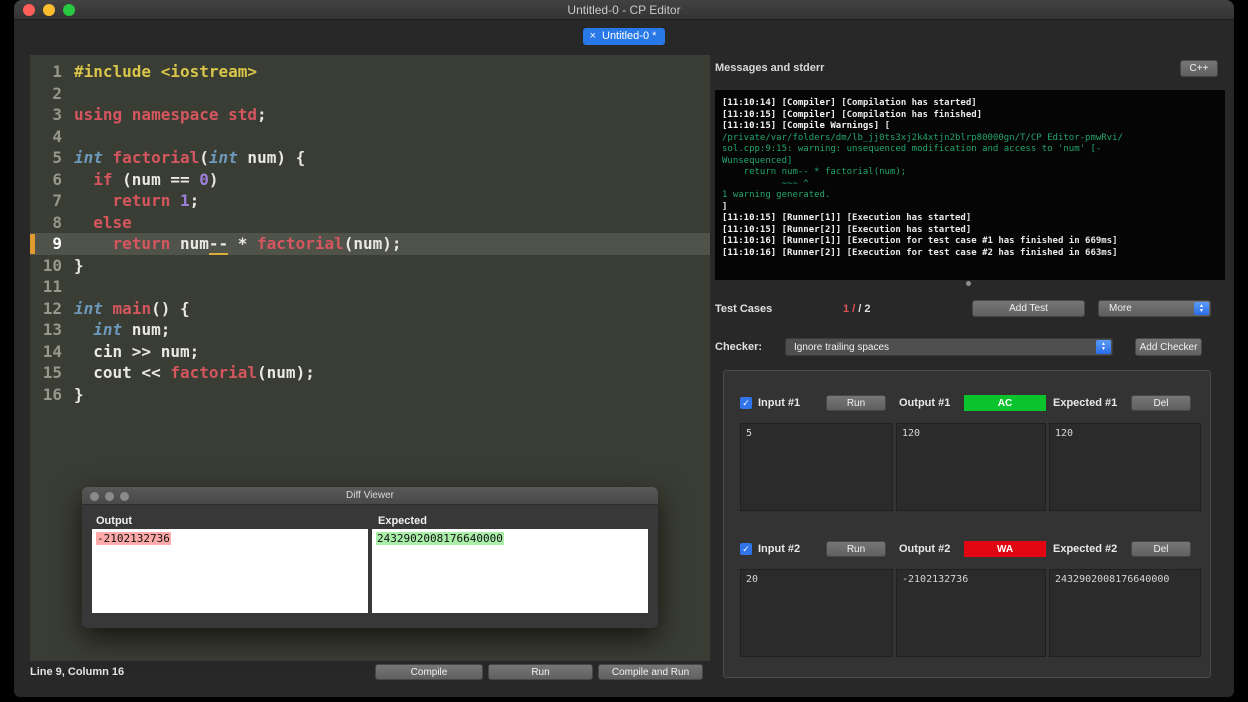 Image resolution: width=1248 pixels, height=702 pixels. Describe the element at coordinates (814, 172) in the screenshot. I see `log-line: return num-- * factorial(num);` at that location.